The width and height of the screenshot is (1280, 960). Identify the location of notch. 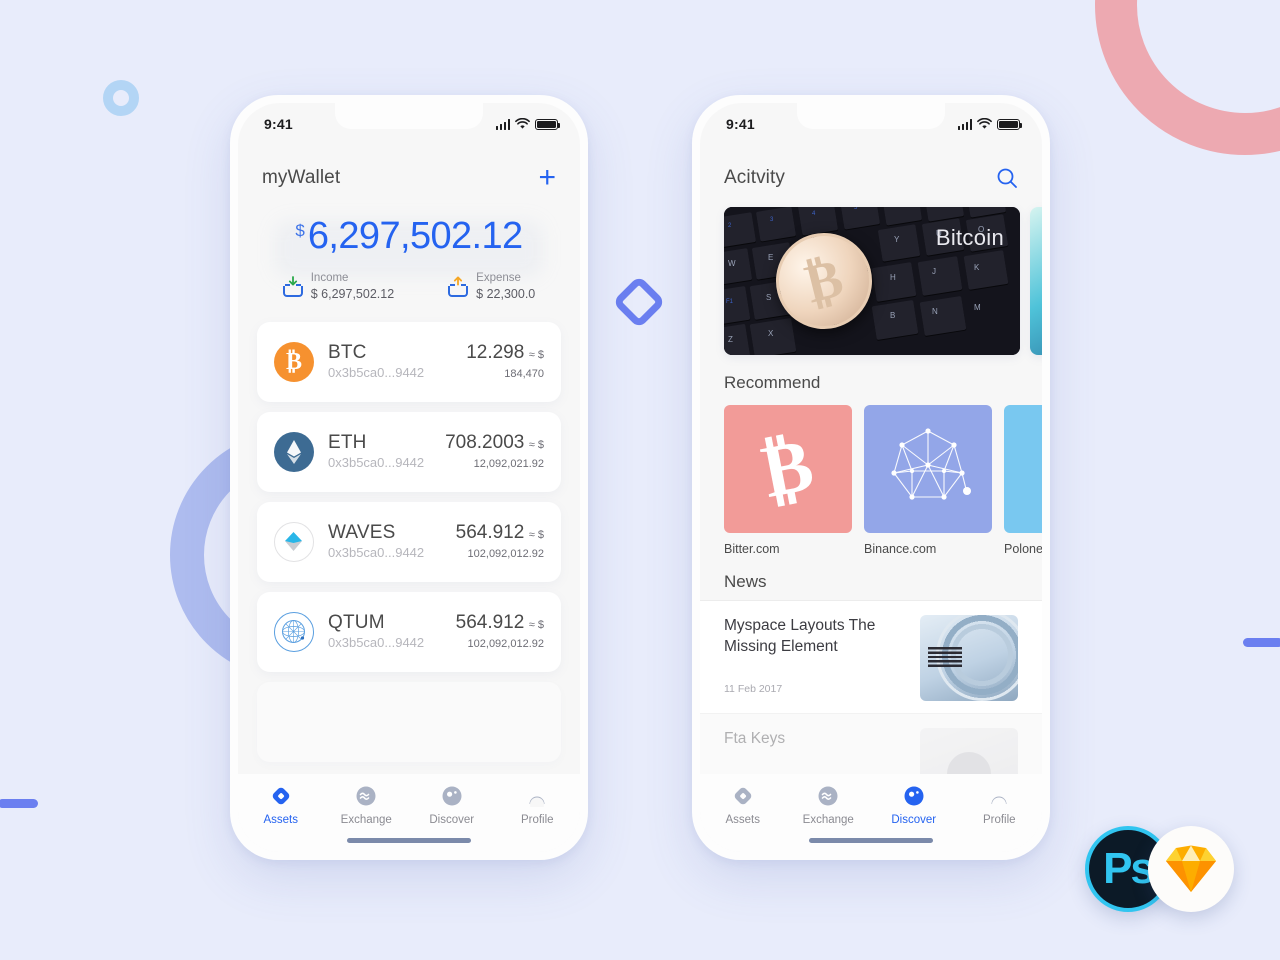
(409, 116).